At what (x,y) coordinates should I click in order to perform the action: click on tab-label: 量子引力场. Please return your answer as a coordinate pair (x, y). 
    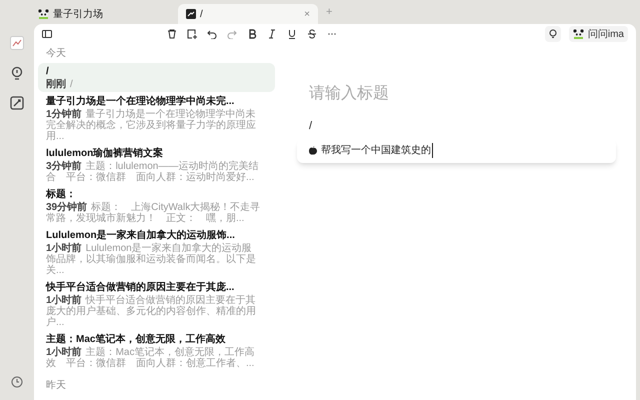
    Looking at the image, I should click on (78, 15).